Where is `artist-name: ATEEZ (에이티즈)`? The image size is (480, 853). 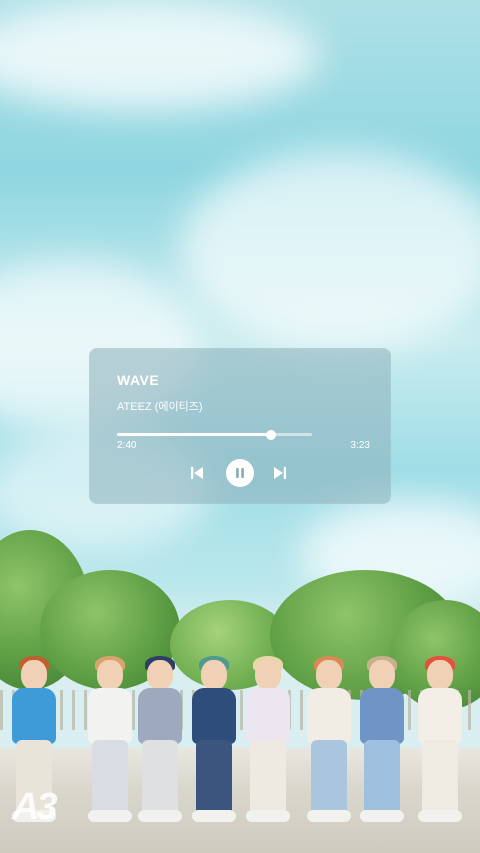 artist-name: ATEEZ (에이티즈) is located at coordinates (160, 407).